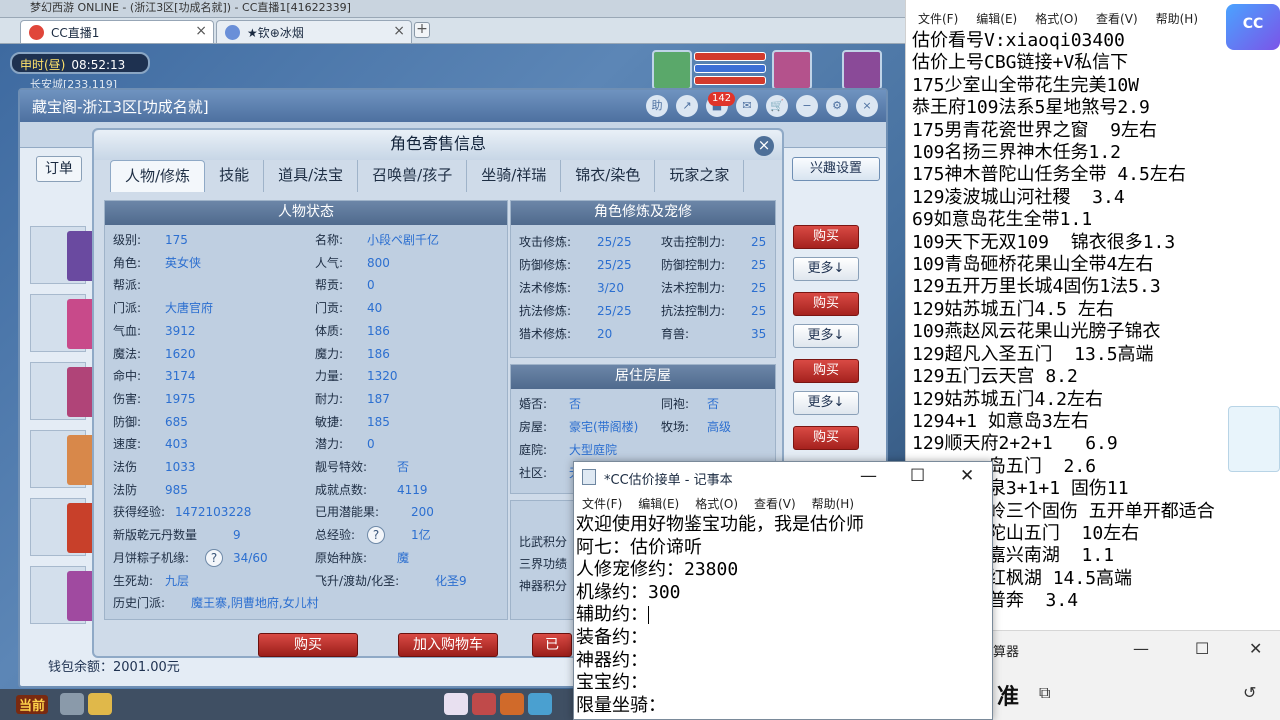  I want to click on item-icon, so click(484, 704).